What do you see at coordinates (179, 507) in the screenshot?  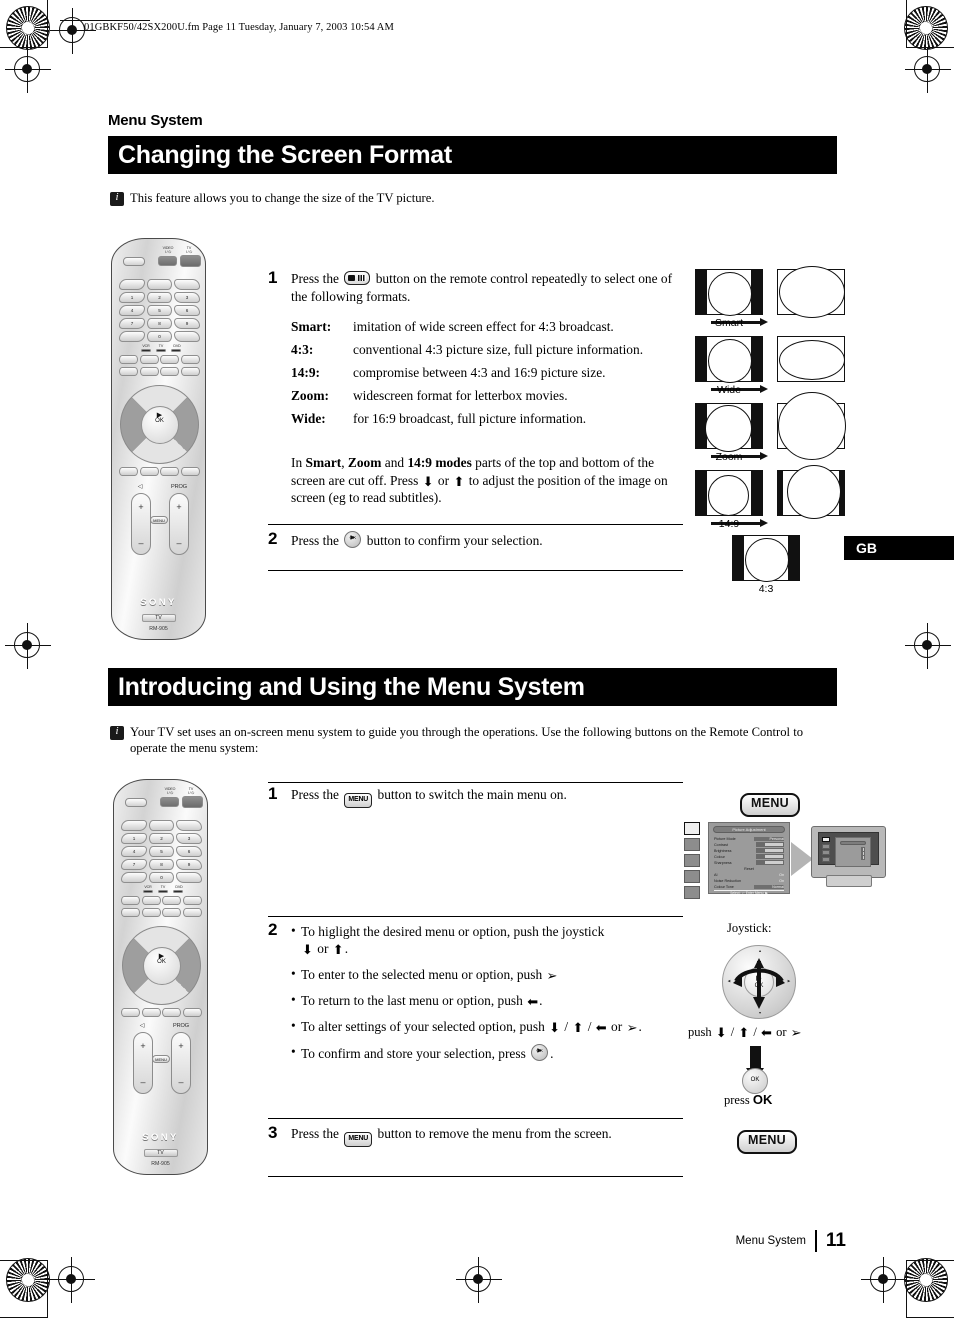 I see `prog-up: +` at bounding box center [179, 507].